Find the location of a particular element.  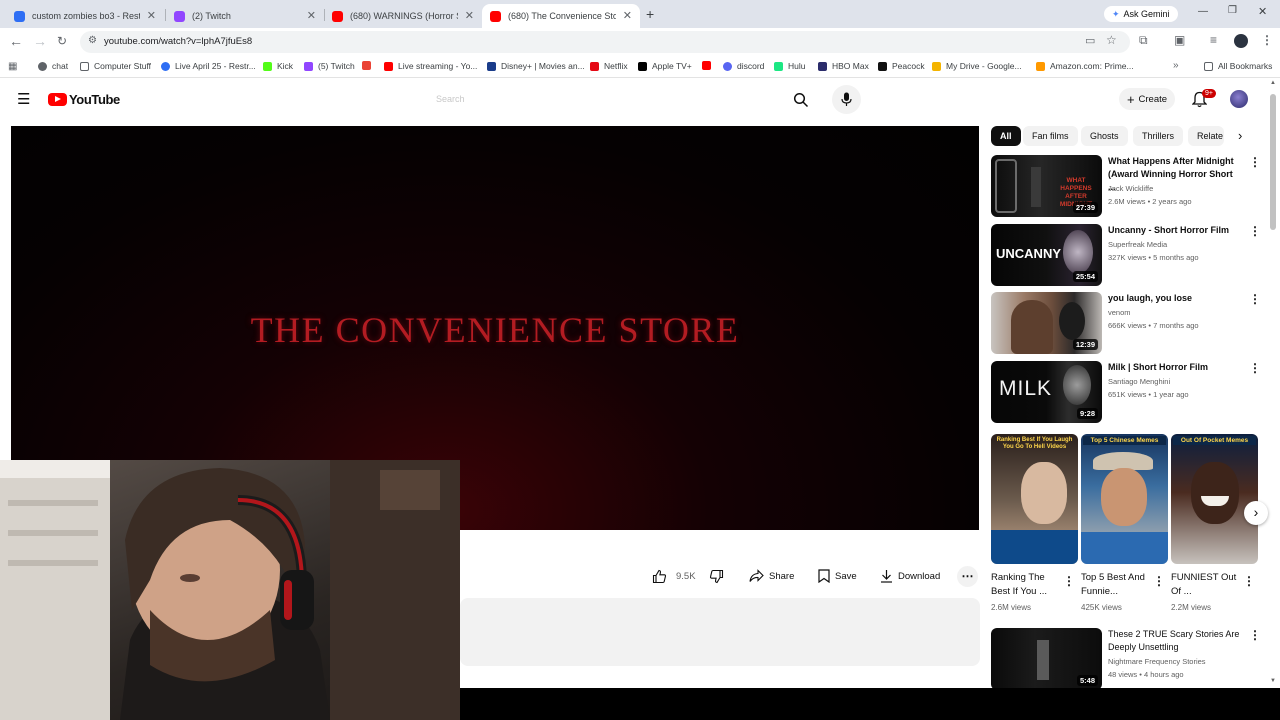

bookmark-item: Kick is located at coordinates (278, 66).